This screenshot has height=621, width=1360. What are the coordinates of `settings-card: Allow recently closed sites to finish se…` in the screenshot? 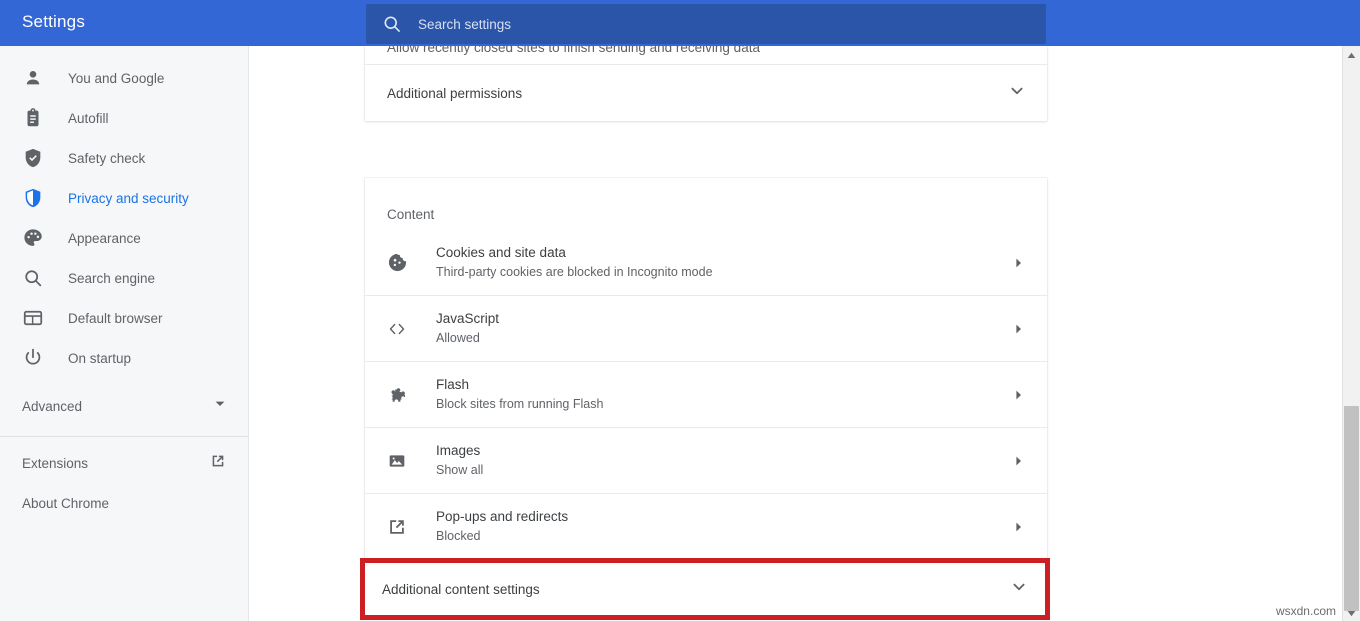 It's located at (706, 83).